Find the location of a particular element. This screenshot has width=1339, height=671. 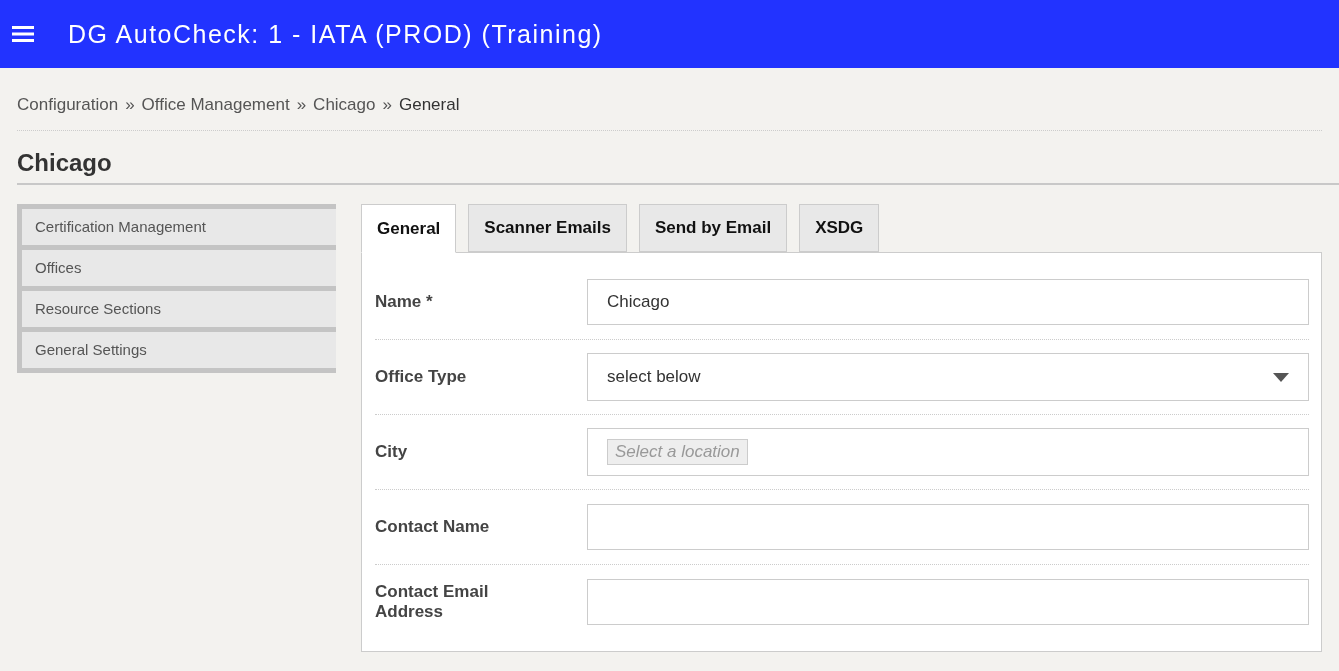

input-field: Chicago is located at coordinates (948, 302).